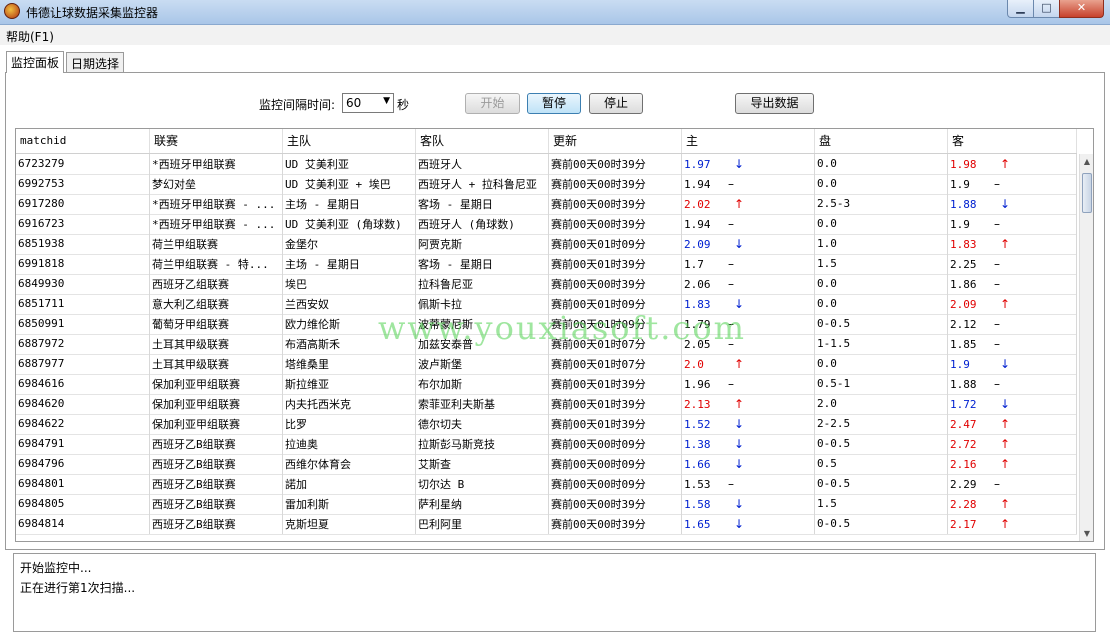 The height and width of the screenshot is (640, 1110). What do you see at coordinates (881, 424) in the screenshot?
I see `cell-handicap: 2-2.5` at bounding box center [881, 424].